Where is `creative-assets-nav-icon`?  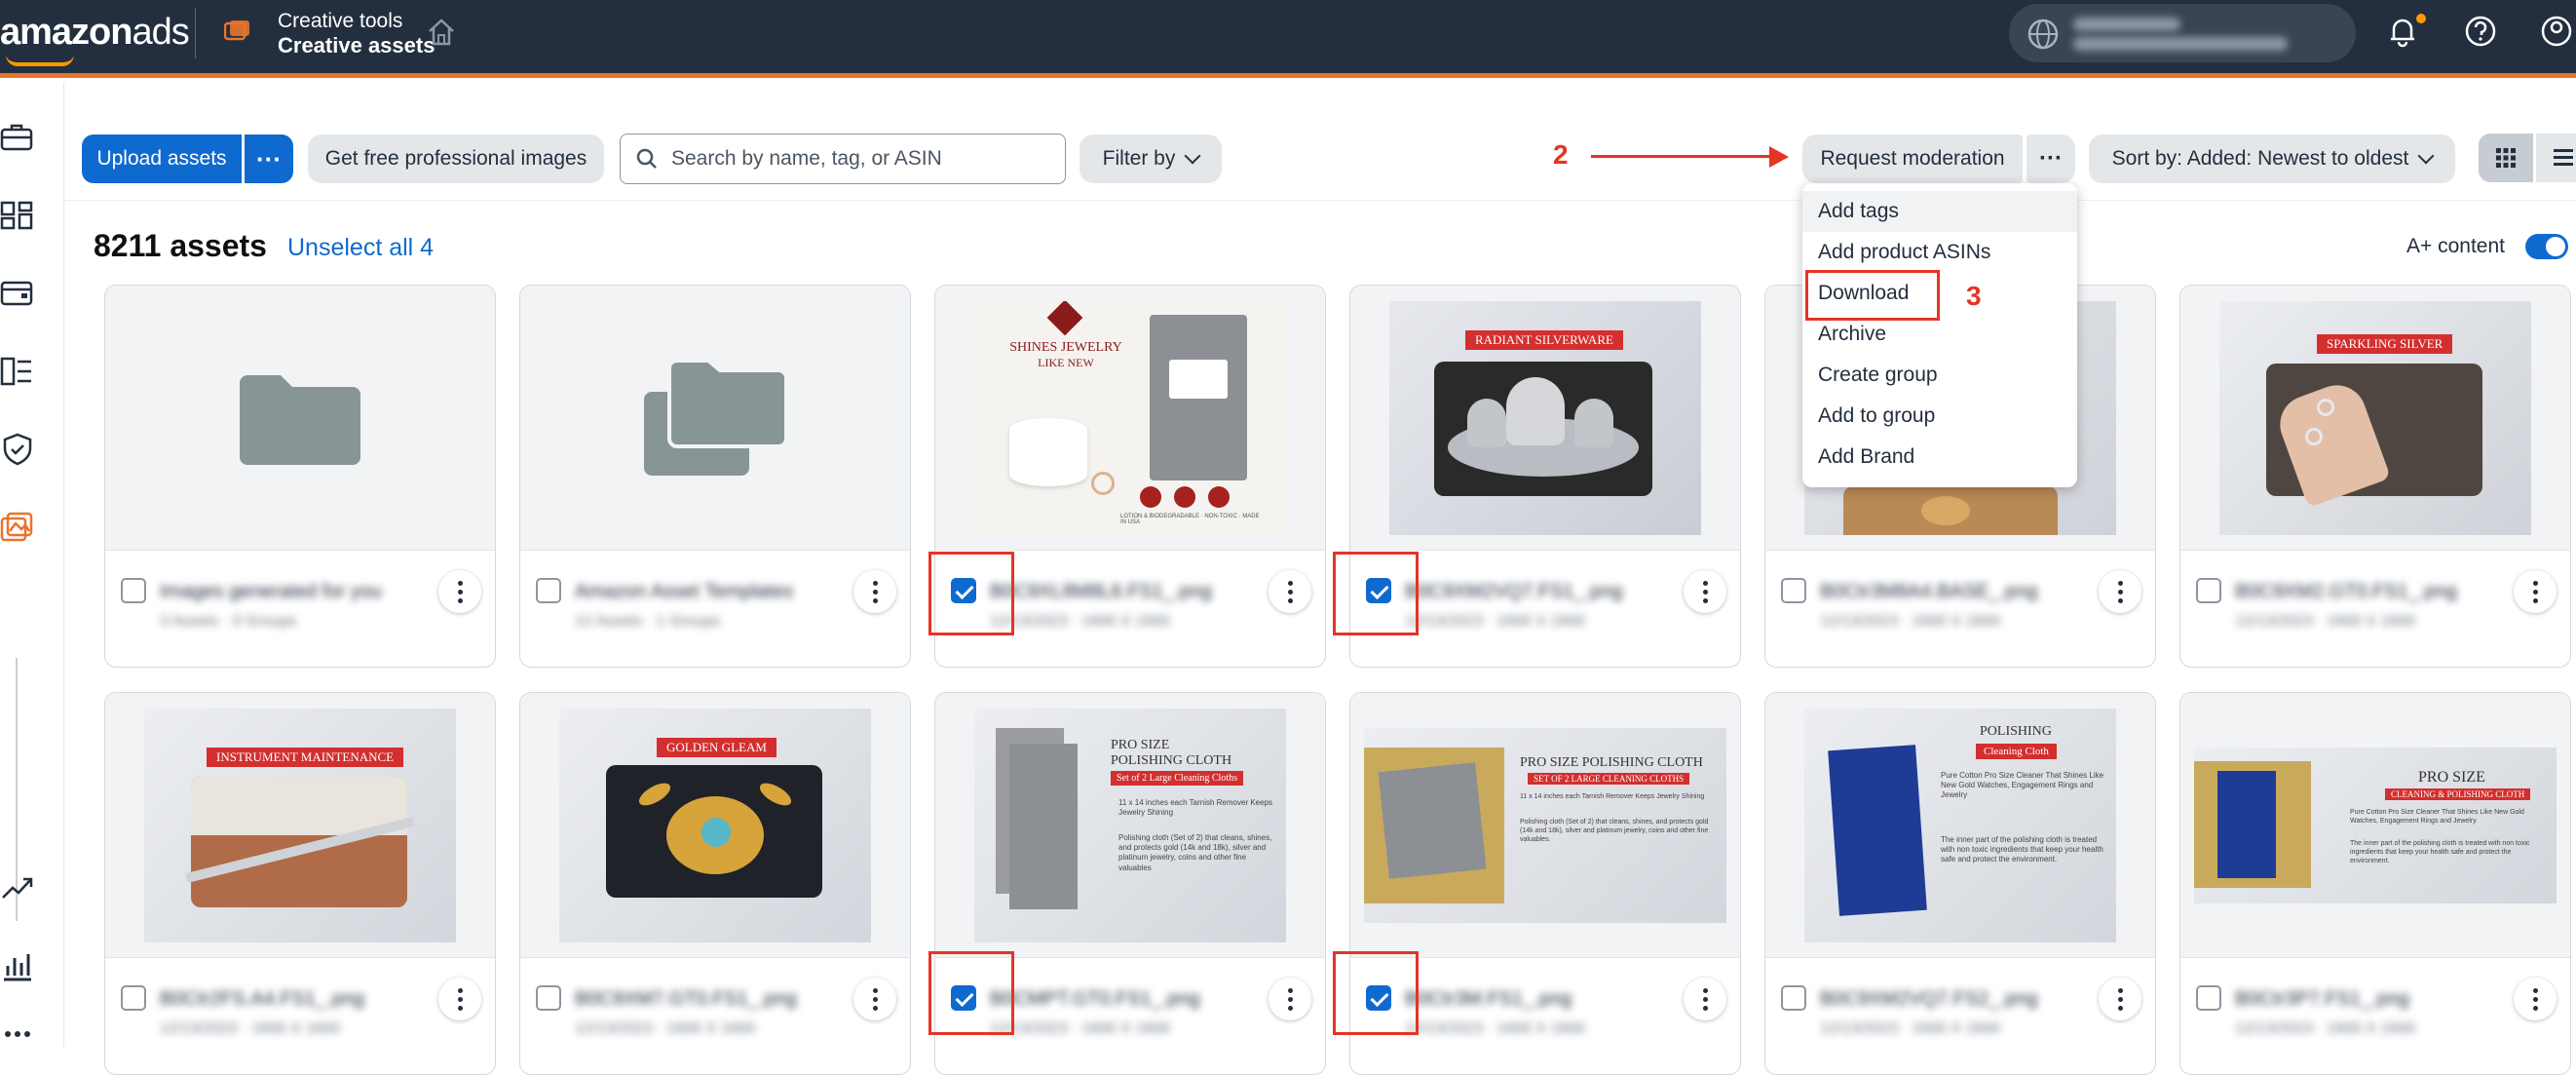 creative-assets-nav-icon is located at coordinates (17, 527).